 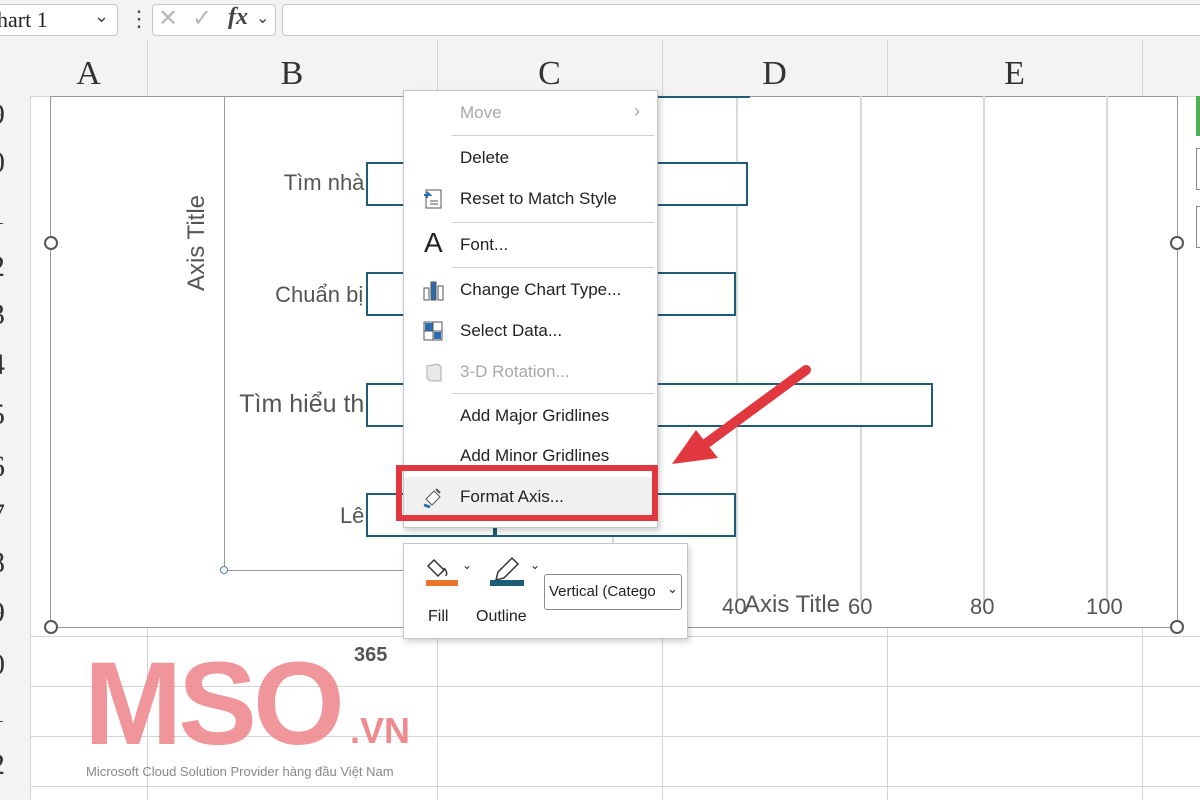 I want to click on column-header-b: B, so click(x=292, y=68).